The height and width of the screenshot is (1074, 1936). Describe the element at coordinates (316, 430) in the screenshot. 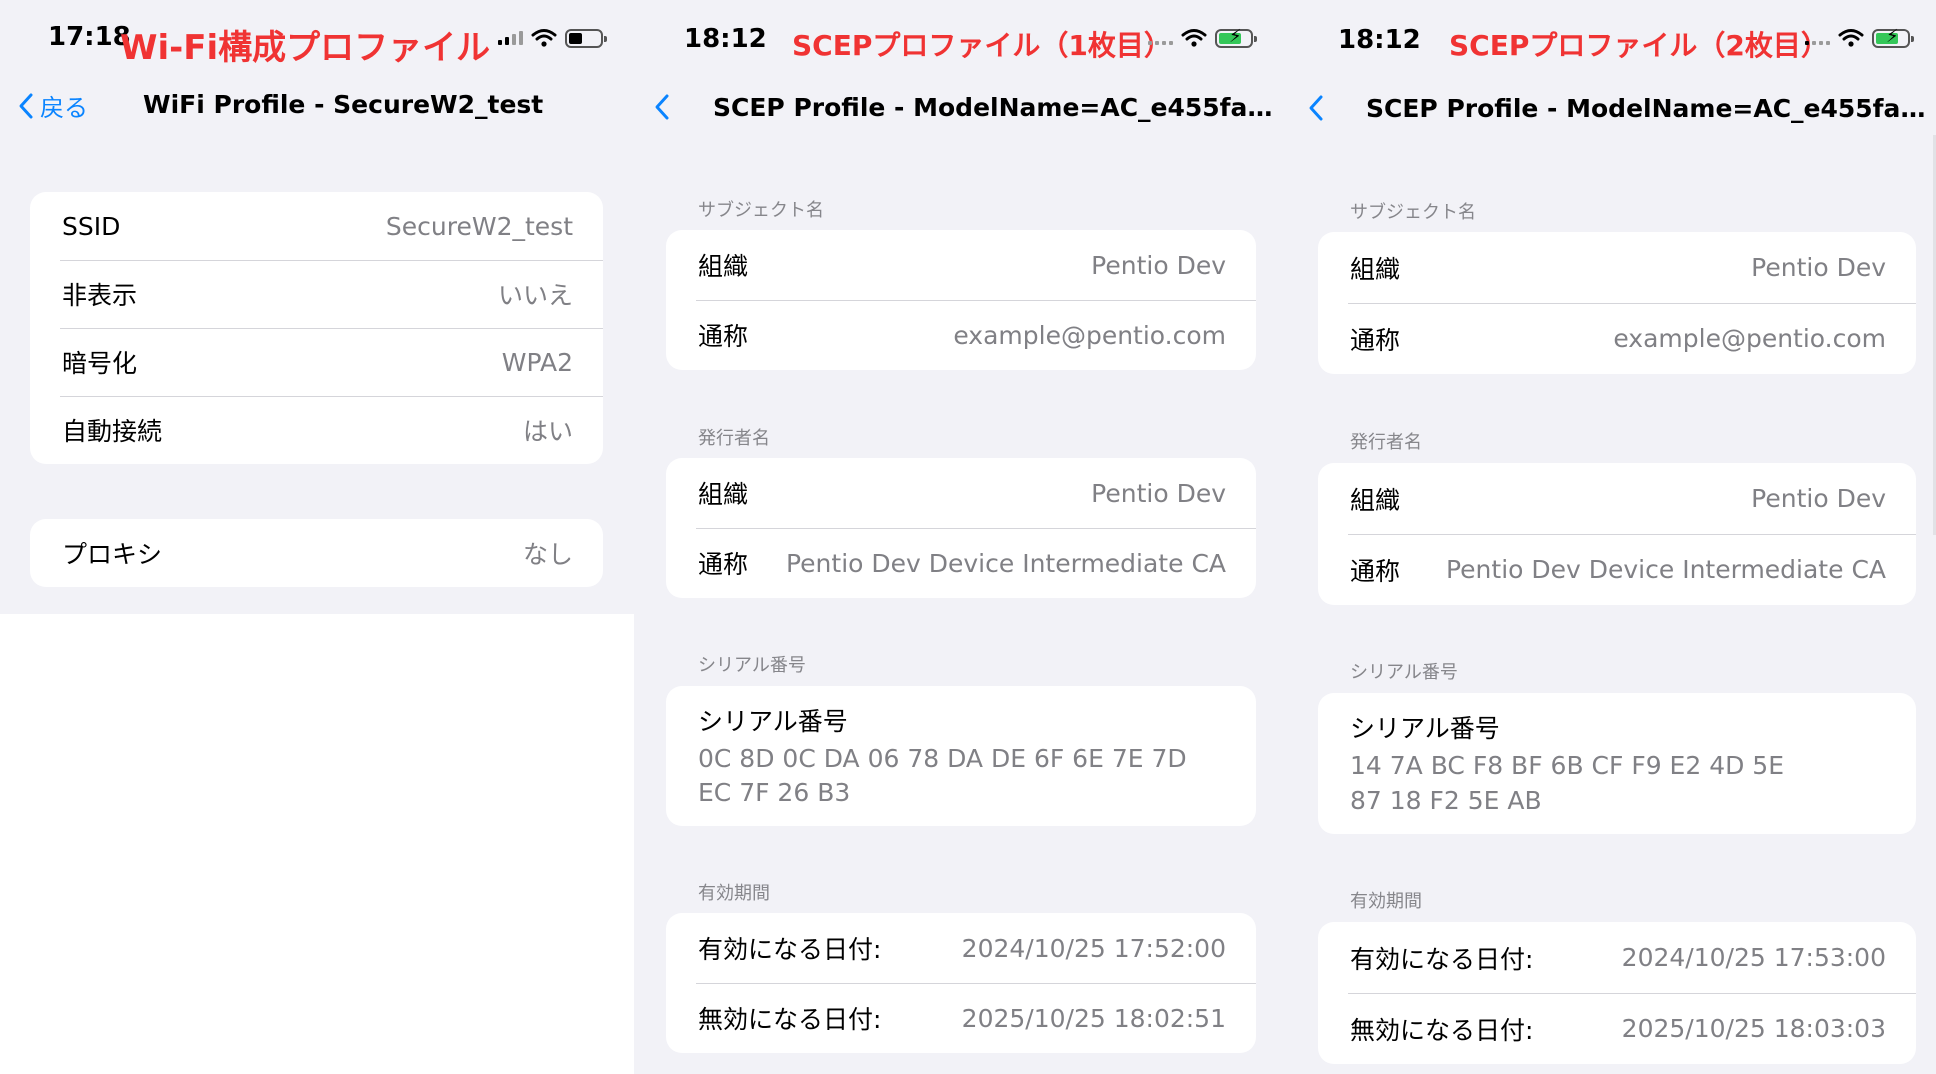

I see `list-item-auto-join: 自動接続 はい` at that location.